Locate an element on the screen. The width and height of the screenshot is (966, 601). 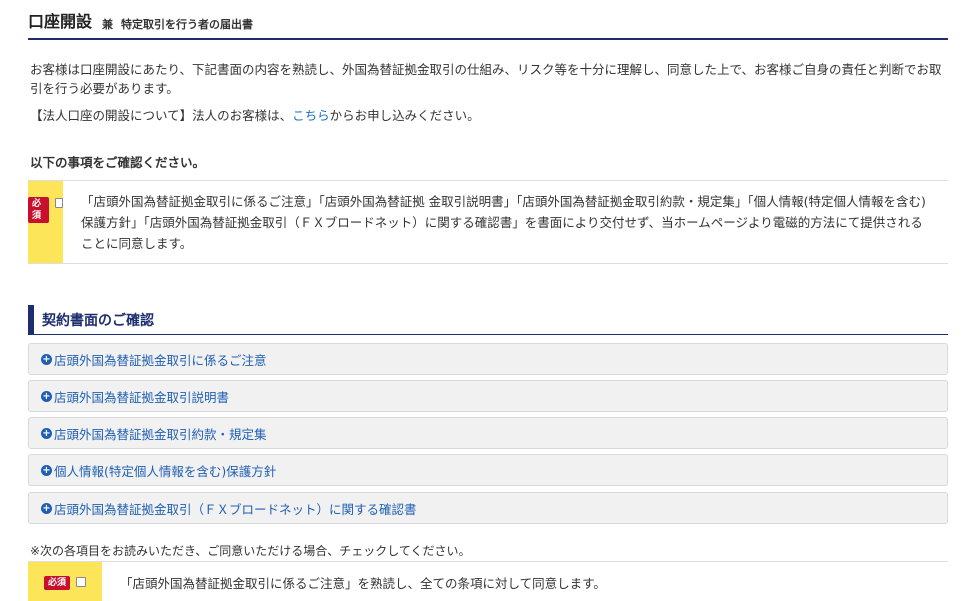
corporate-note-suffix: からお申し込みください。 is located at coordinates (404, 115).